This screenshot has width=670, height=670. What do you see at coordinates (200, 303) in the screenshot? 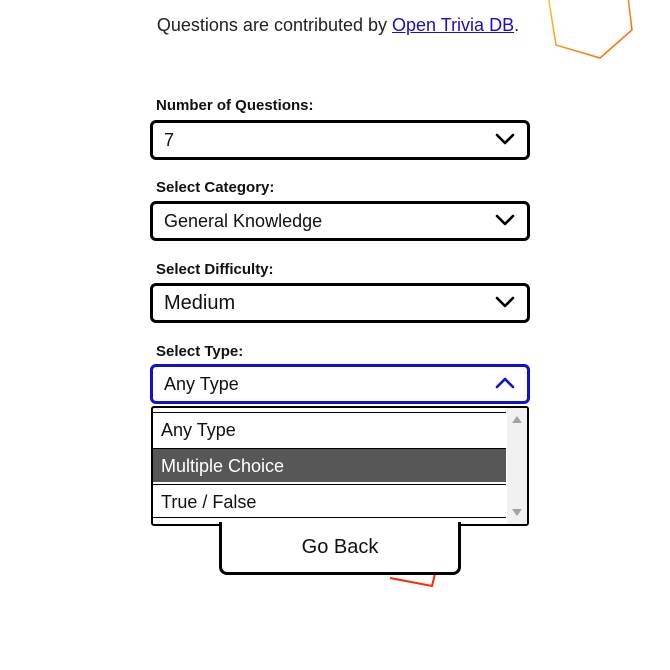
I see `difficulty-value: Medium` at bounding box center [200, 303].